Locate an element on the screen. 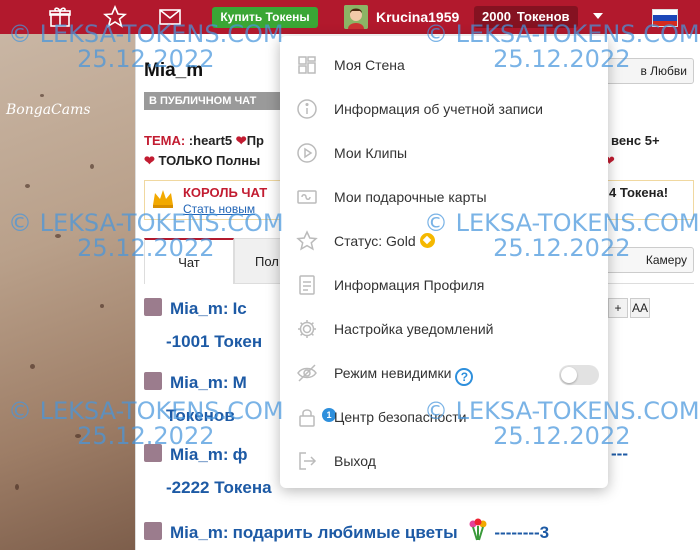 The height and width of the screenshot is (550, 700). menu-item-notification-settings: Настройка уведомлений is located at coordinates (444, 330).